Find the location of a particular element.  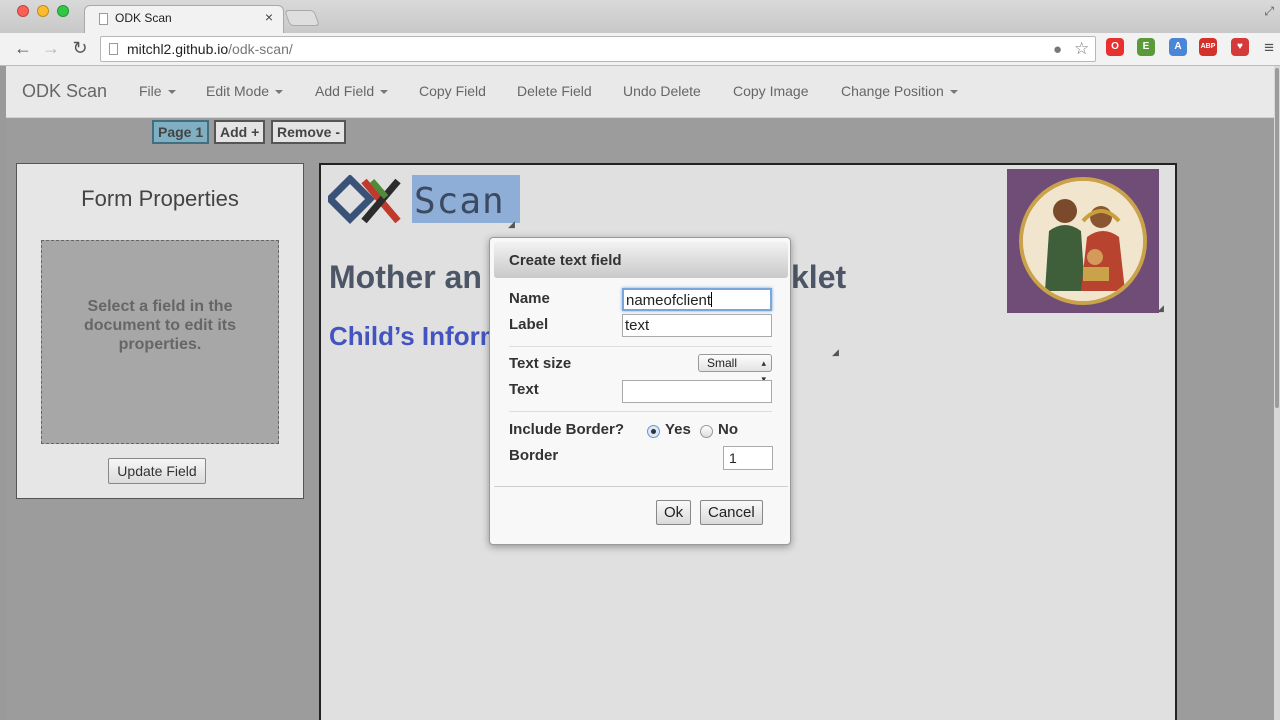

border-no-label: No is located at coordinates (728, 429).